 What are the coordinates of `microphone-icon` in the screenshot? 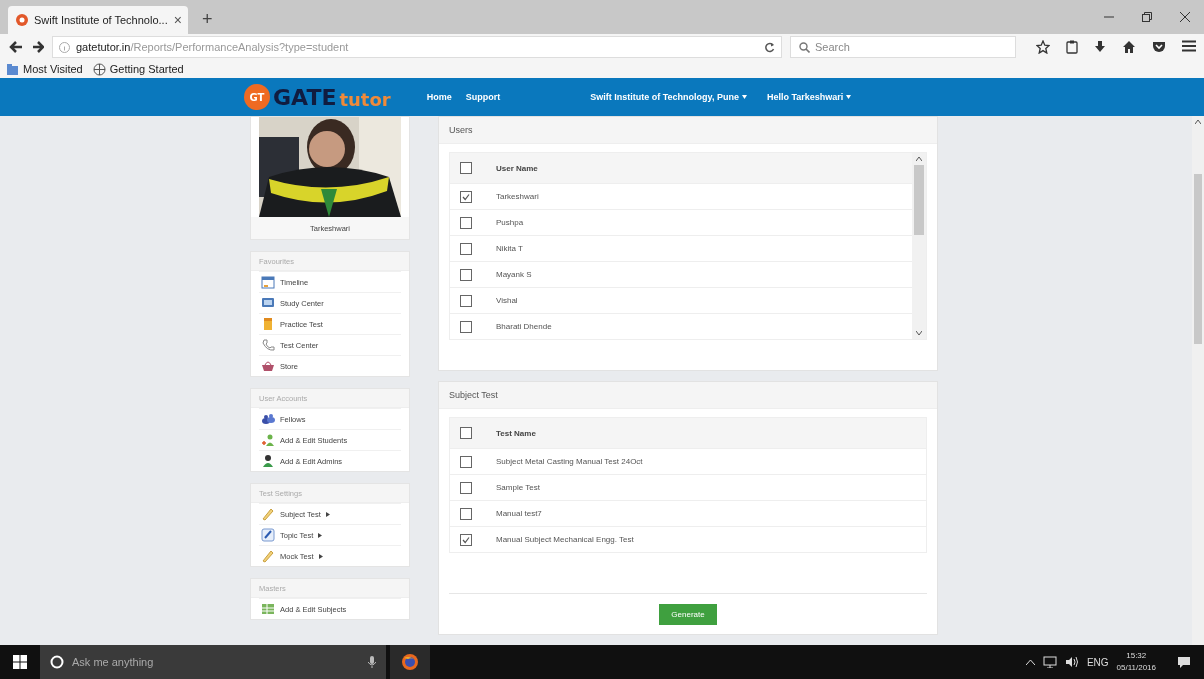 It's located at (372, 662).